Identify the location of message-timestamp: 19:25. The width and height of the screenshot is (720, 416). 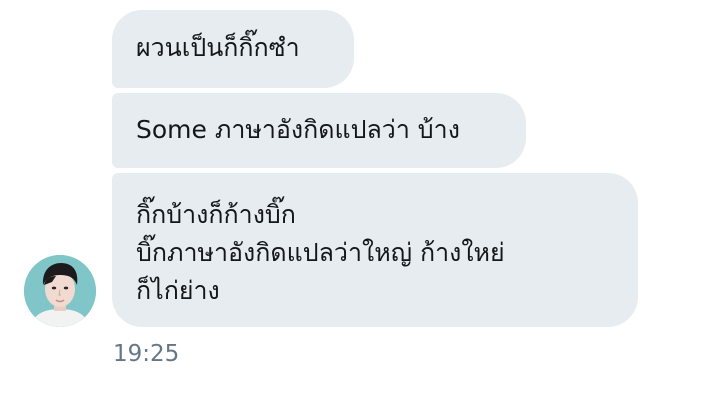
(146, 354).